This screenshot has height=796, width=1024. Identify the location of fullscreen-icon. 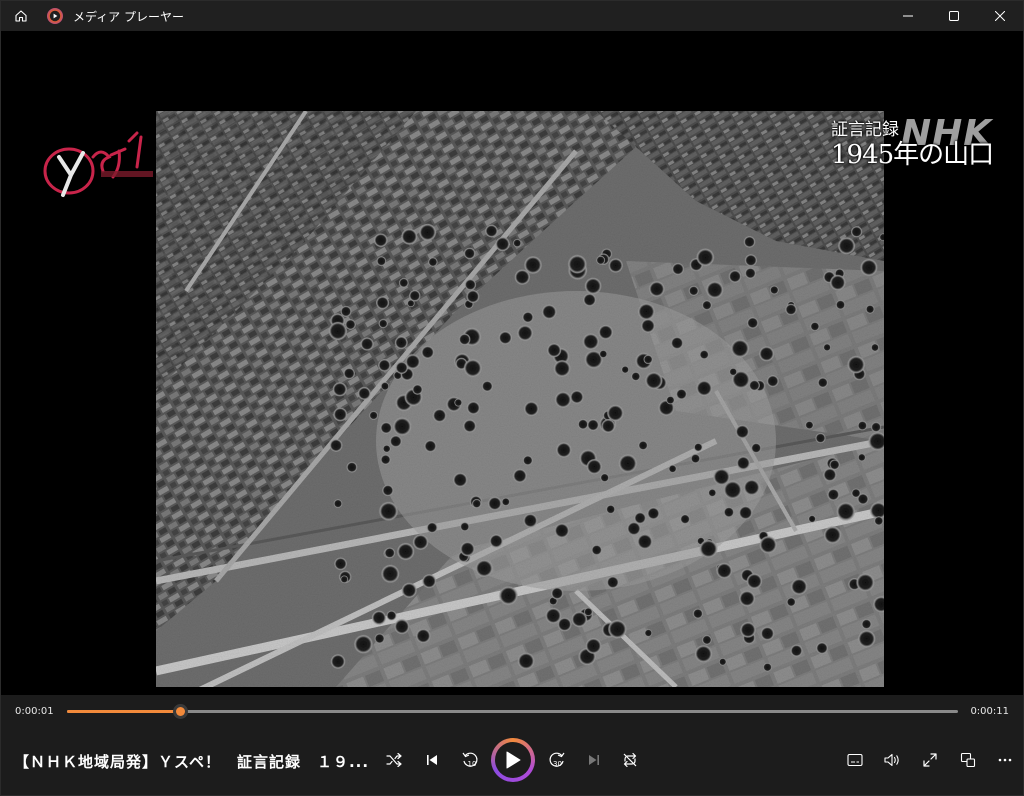
(930, 760).